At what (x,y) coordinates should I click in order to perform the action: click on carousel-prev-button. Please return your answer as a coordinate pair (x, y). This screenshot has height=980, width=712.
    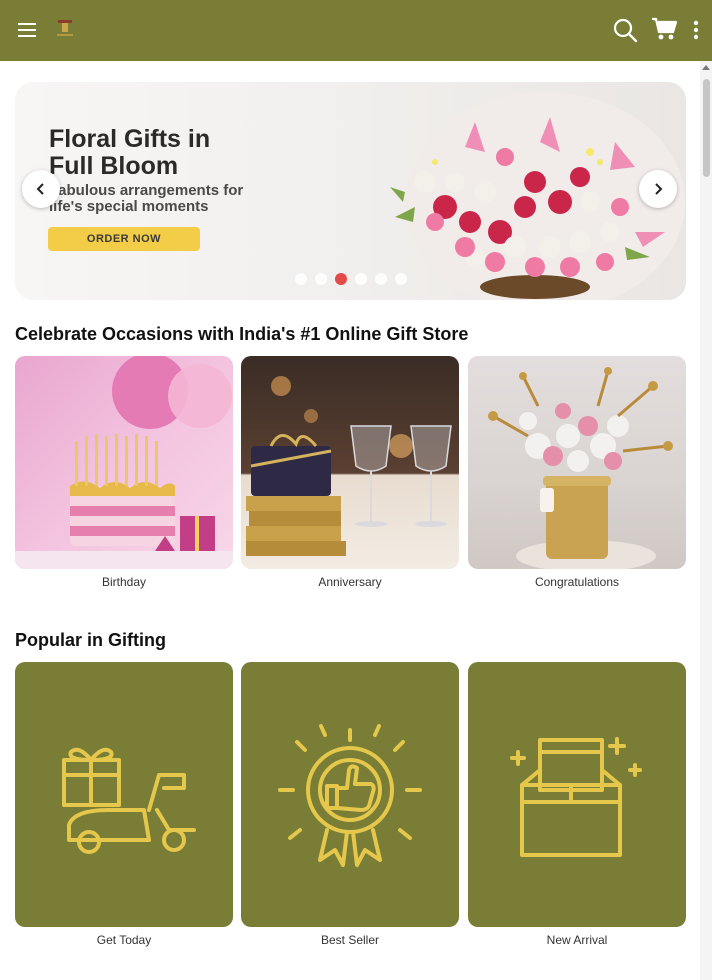
    Looking at the image, I should click on (41, 189).